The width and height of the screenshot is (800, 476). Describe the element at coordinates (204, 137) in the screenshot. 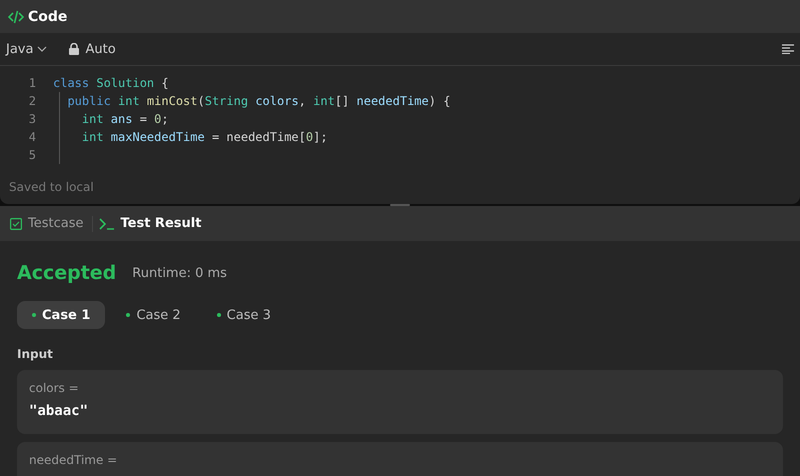

I see `code-line: int maxNeededTime = neededTime[0];` at that location.